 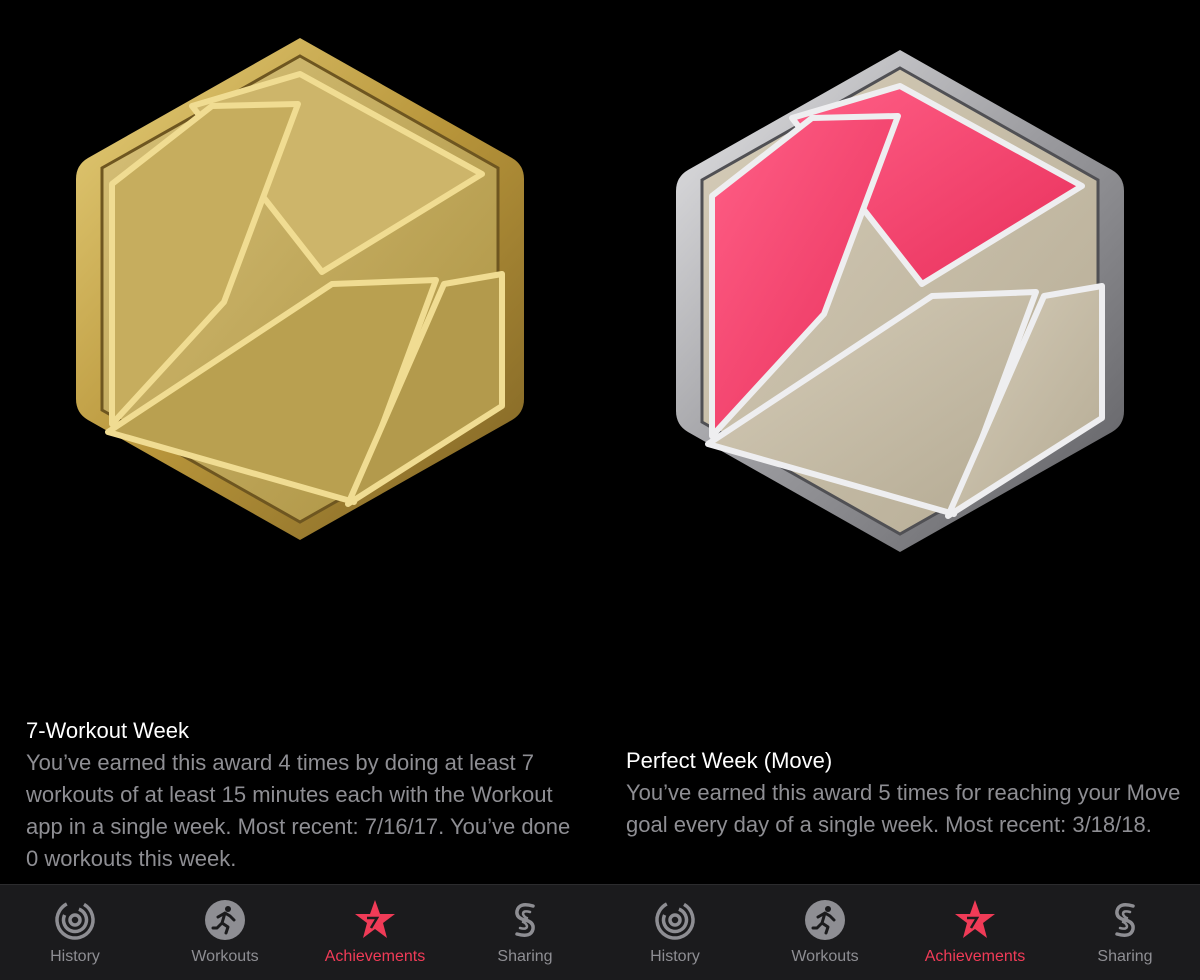 I want to click on tab-bar: History Workouts Achievements Sharing Hi, so click(x=600, y=932).